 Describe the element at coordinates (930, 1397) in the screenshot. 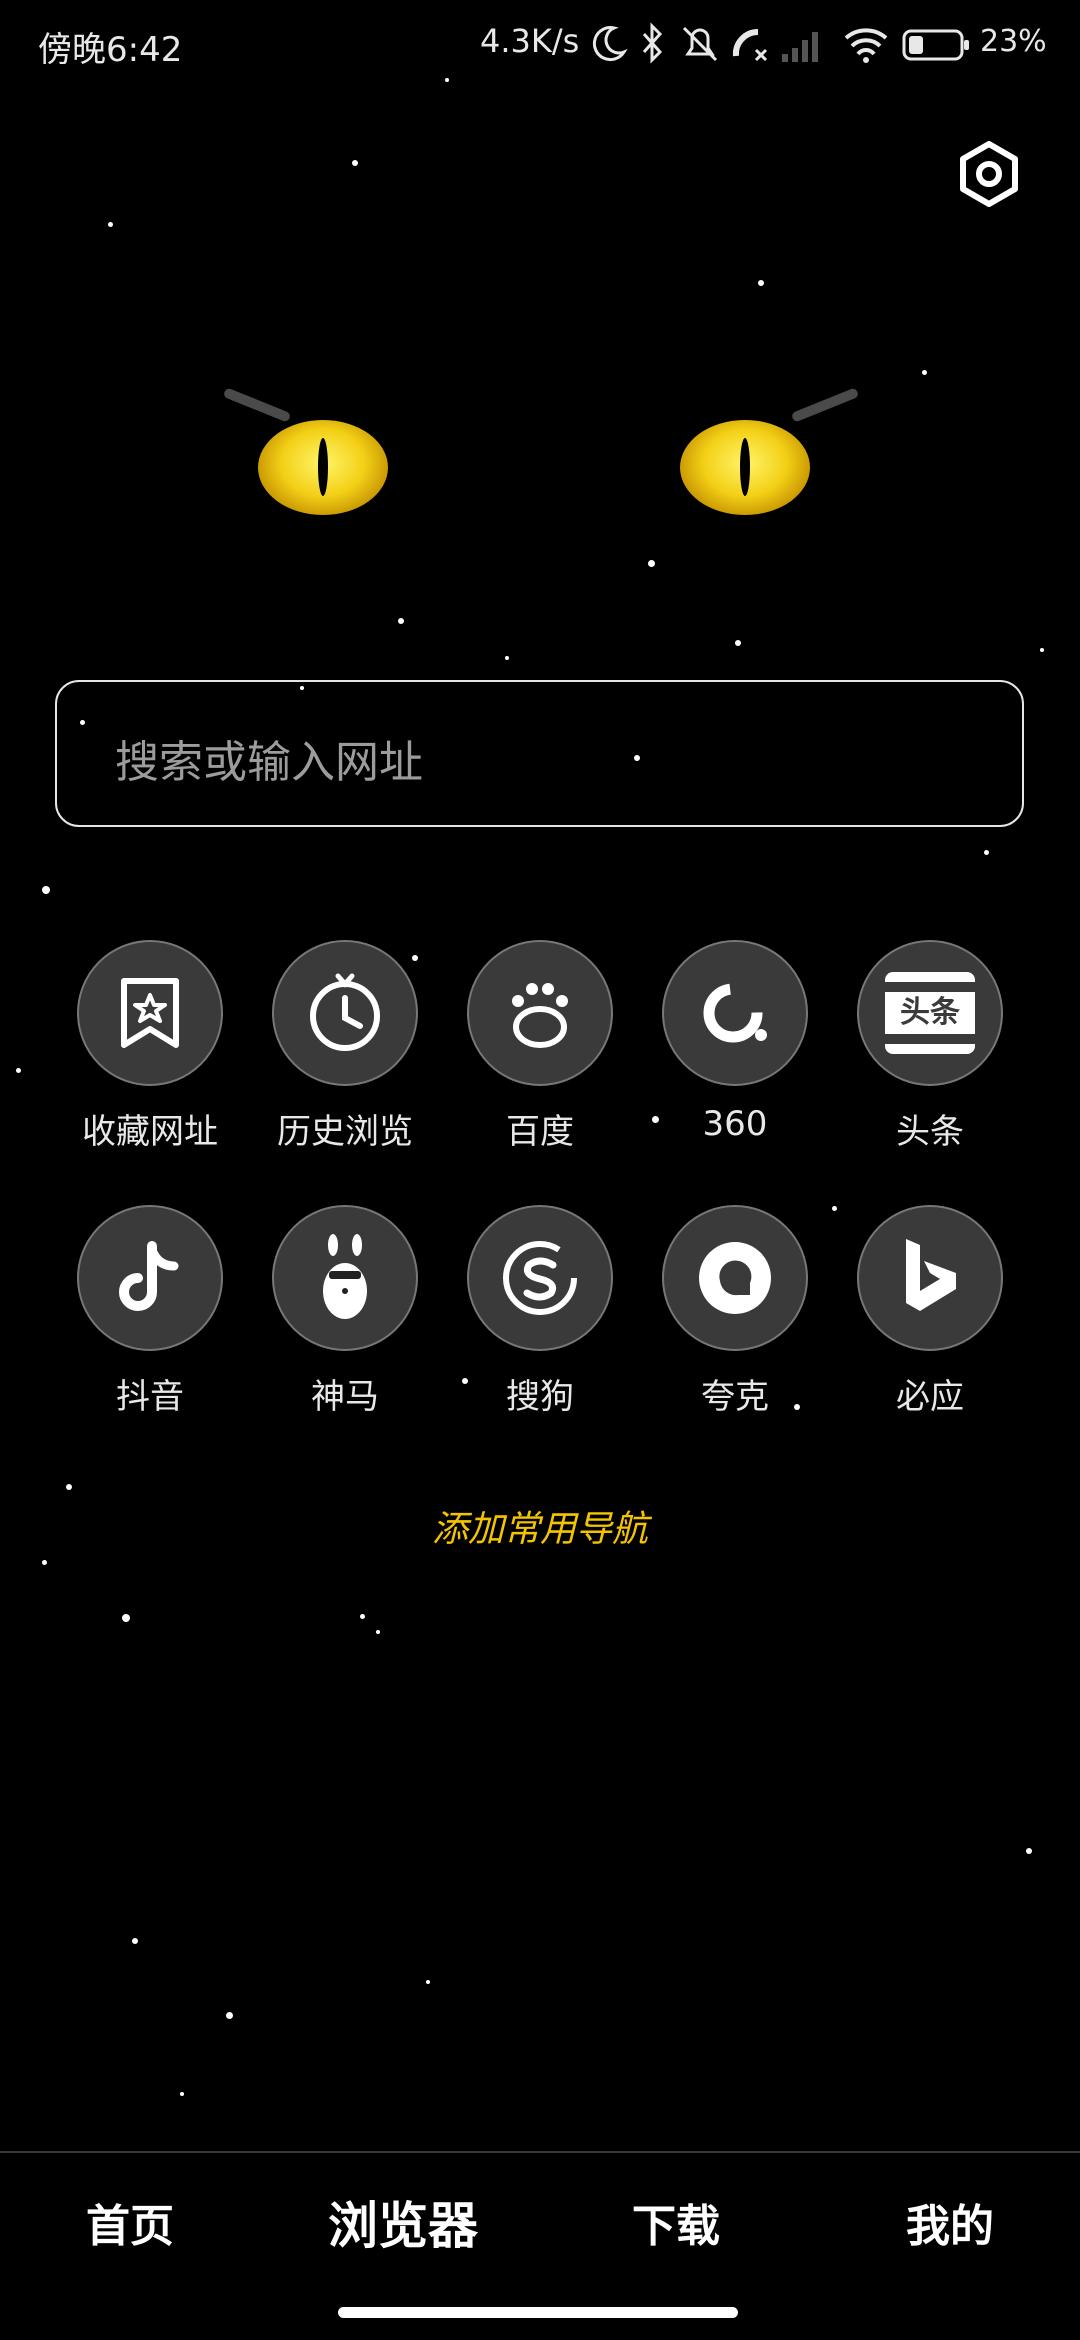

I see `shortcut-label: 必应` at that location.